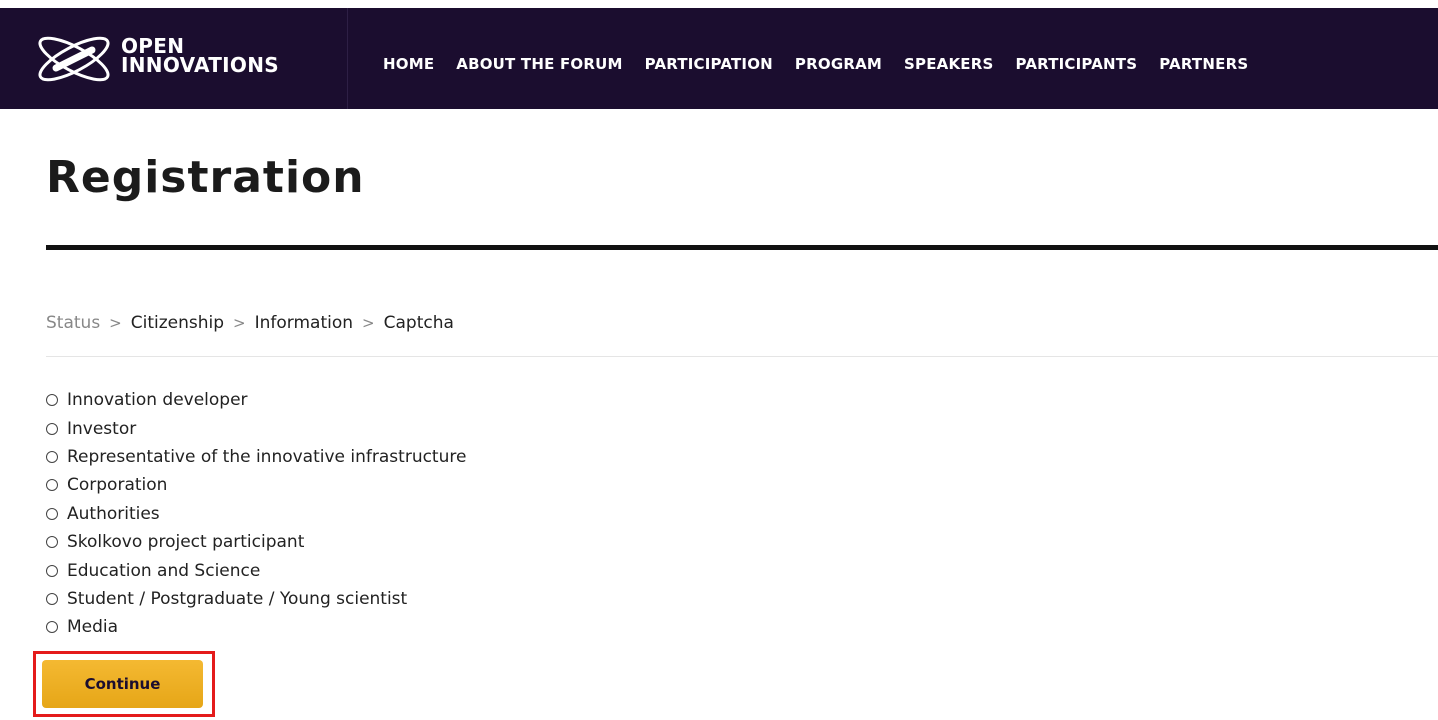 The height and width of the screenshot is (720, 1438). Describe the element at coordinates (838, 64) in the screenshot. I see `nav-program: PROGRAM` at that location.